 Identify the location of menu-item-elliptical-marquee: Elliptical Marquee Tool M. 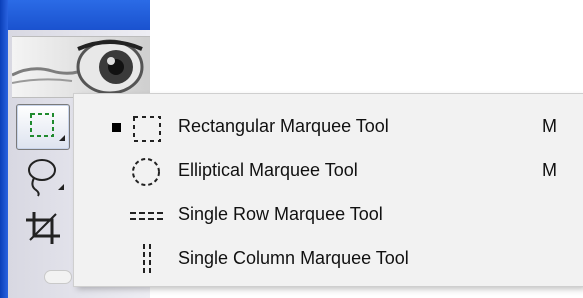
(328, 172).